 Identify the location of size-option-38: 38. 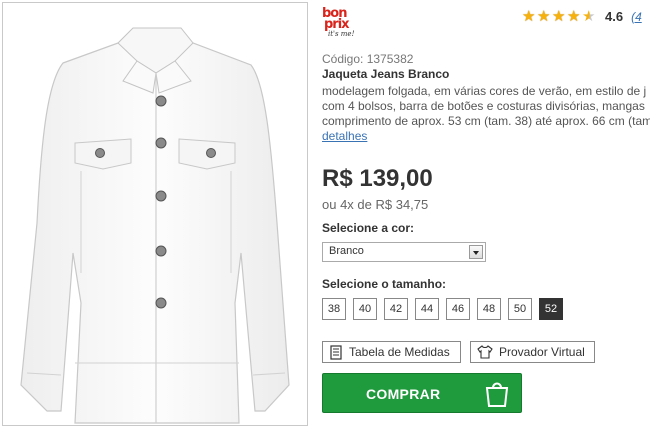
(334, 309).